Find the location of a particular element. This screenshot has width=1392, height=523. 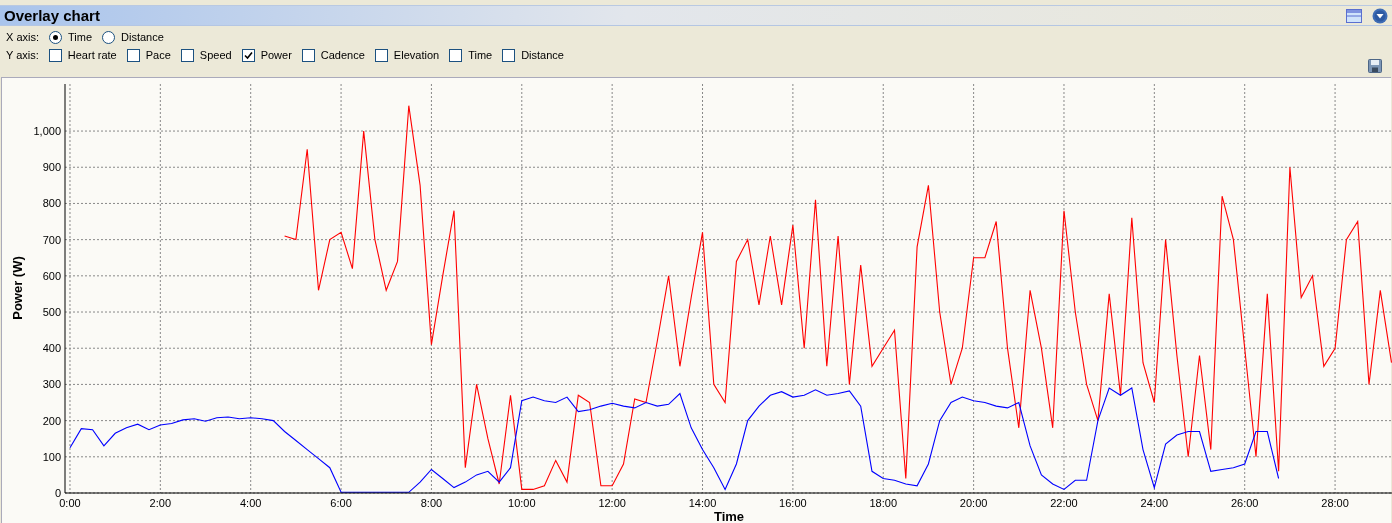

x-tick-label: 6:00 is located at coordinates (341, 503).